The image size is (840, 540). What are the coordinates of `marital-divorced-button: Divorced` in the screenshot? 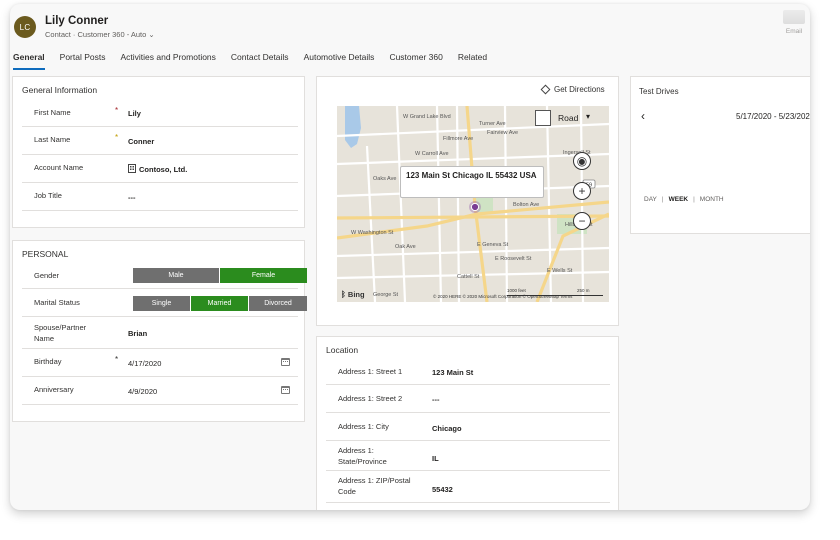 It's located at (278, 303).